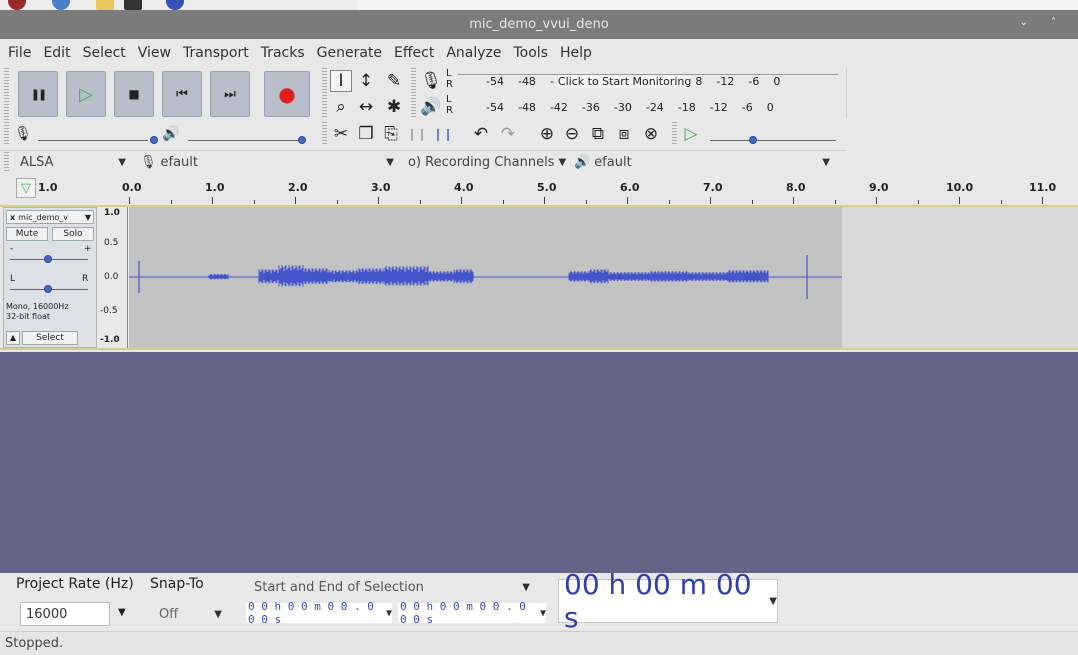 Image resolution: width=1078 pixels, height=655 pixels. What do you see at coordinates (17, 5) in the screenshot?
I see `raspberry-menu-icon` at bounding box center [17, 5].